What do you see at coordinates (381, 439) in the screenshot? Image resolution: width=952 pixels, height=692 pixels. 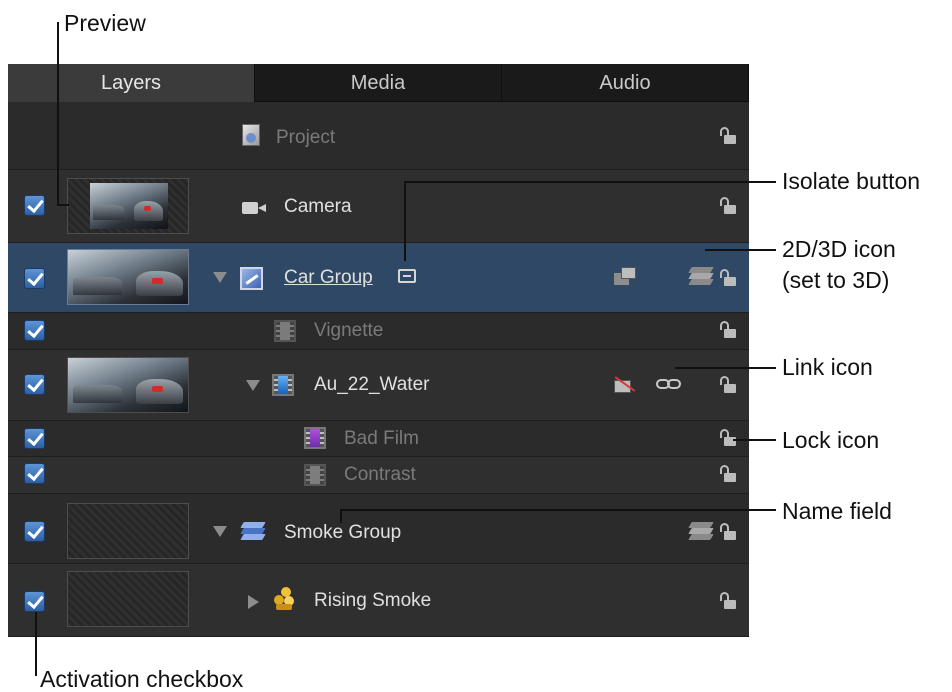 I see `layer-name-bad-film: Bad Film` at bounding box center [381, 439].